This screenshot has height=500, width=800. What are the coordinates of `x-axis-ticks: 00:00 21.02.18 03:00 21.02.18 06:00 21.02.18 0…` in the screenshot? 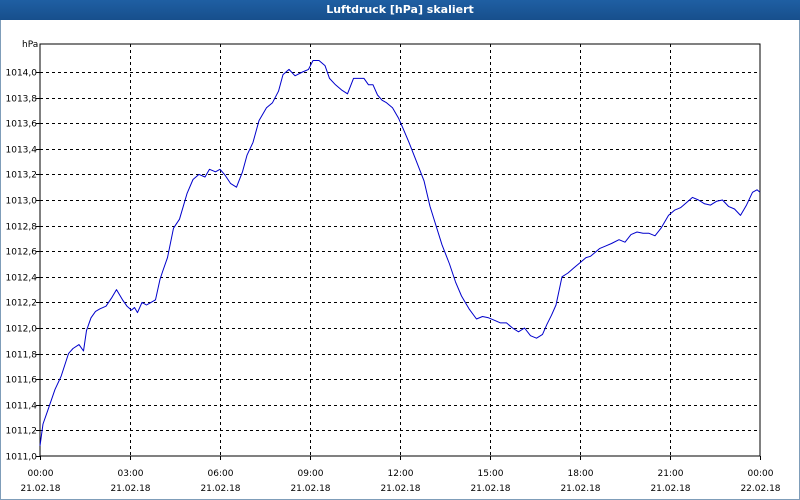 It's located at (400, 475).